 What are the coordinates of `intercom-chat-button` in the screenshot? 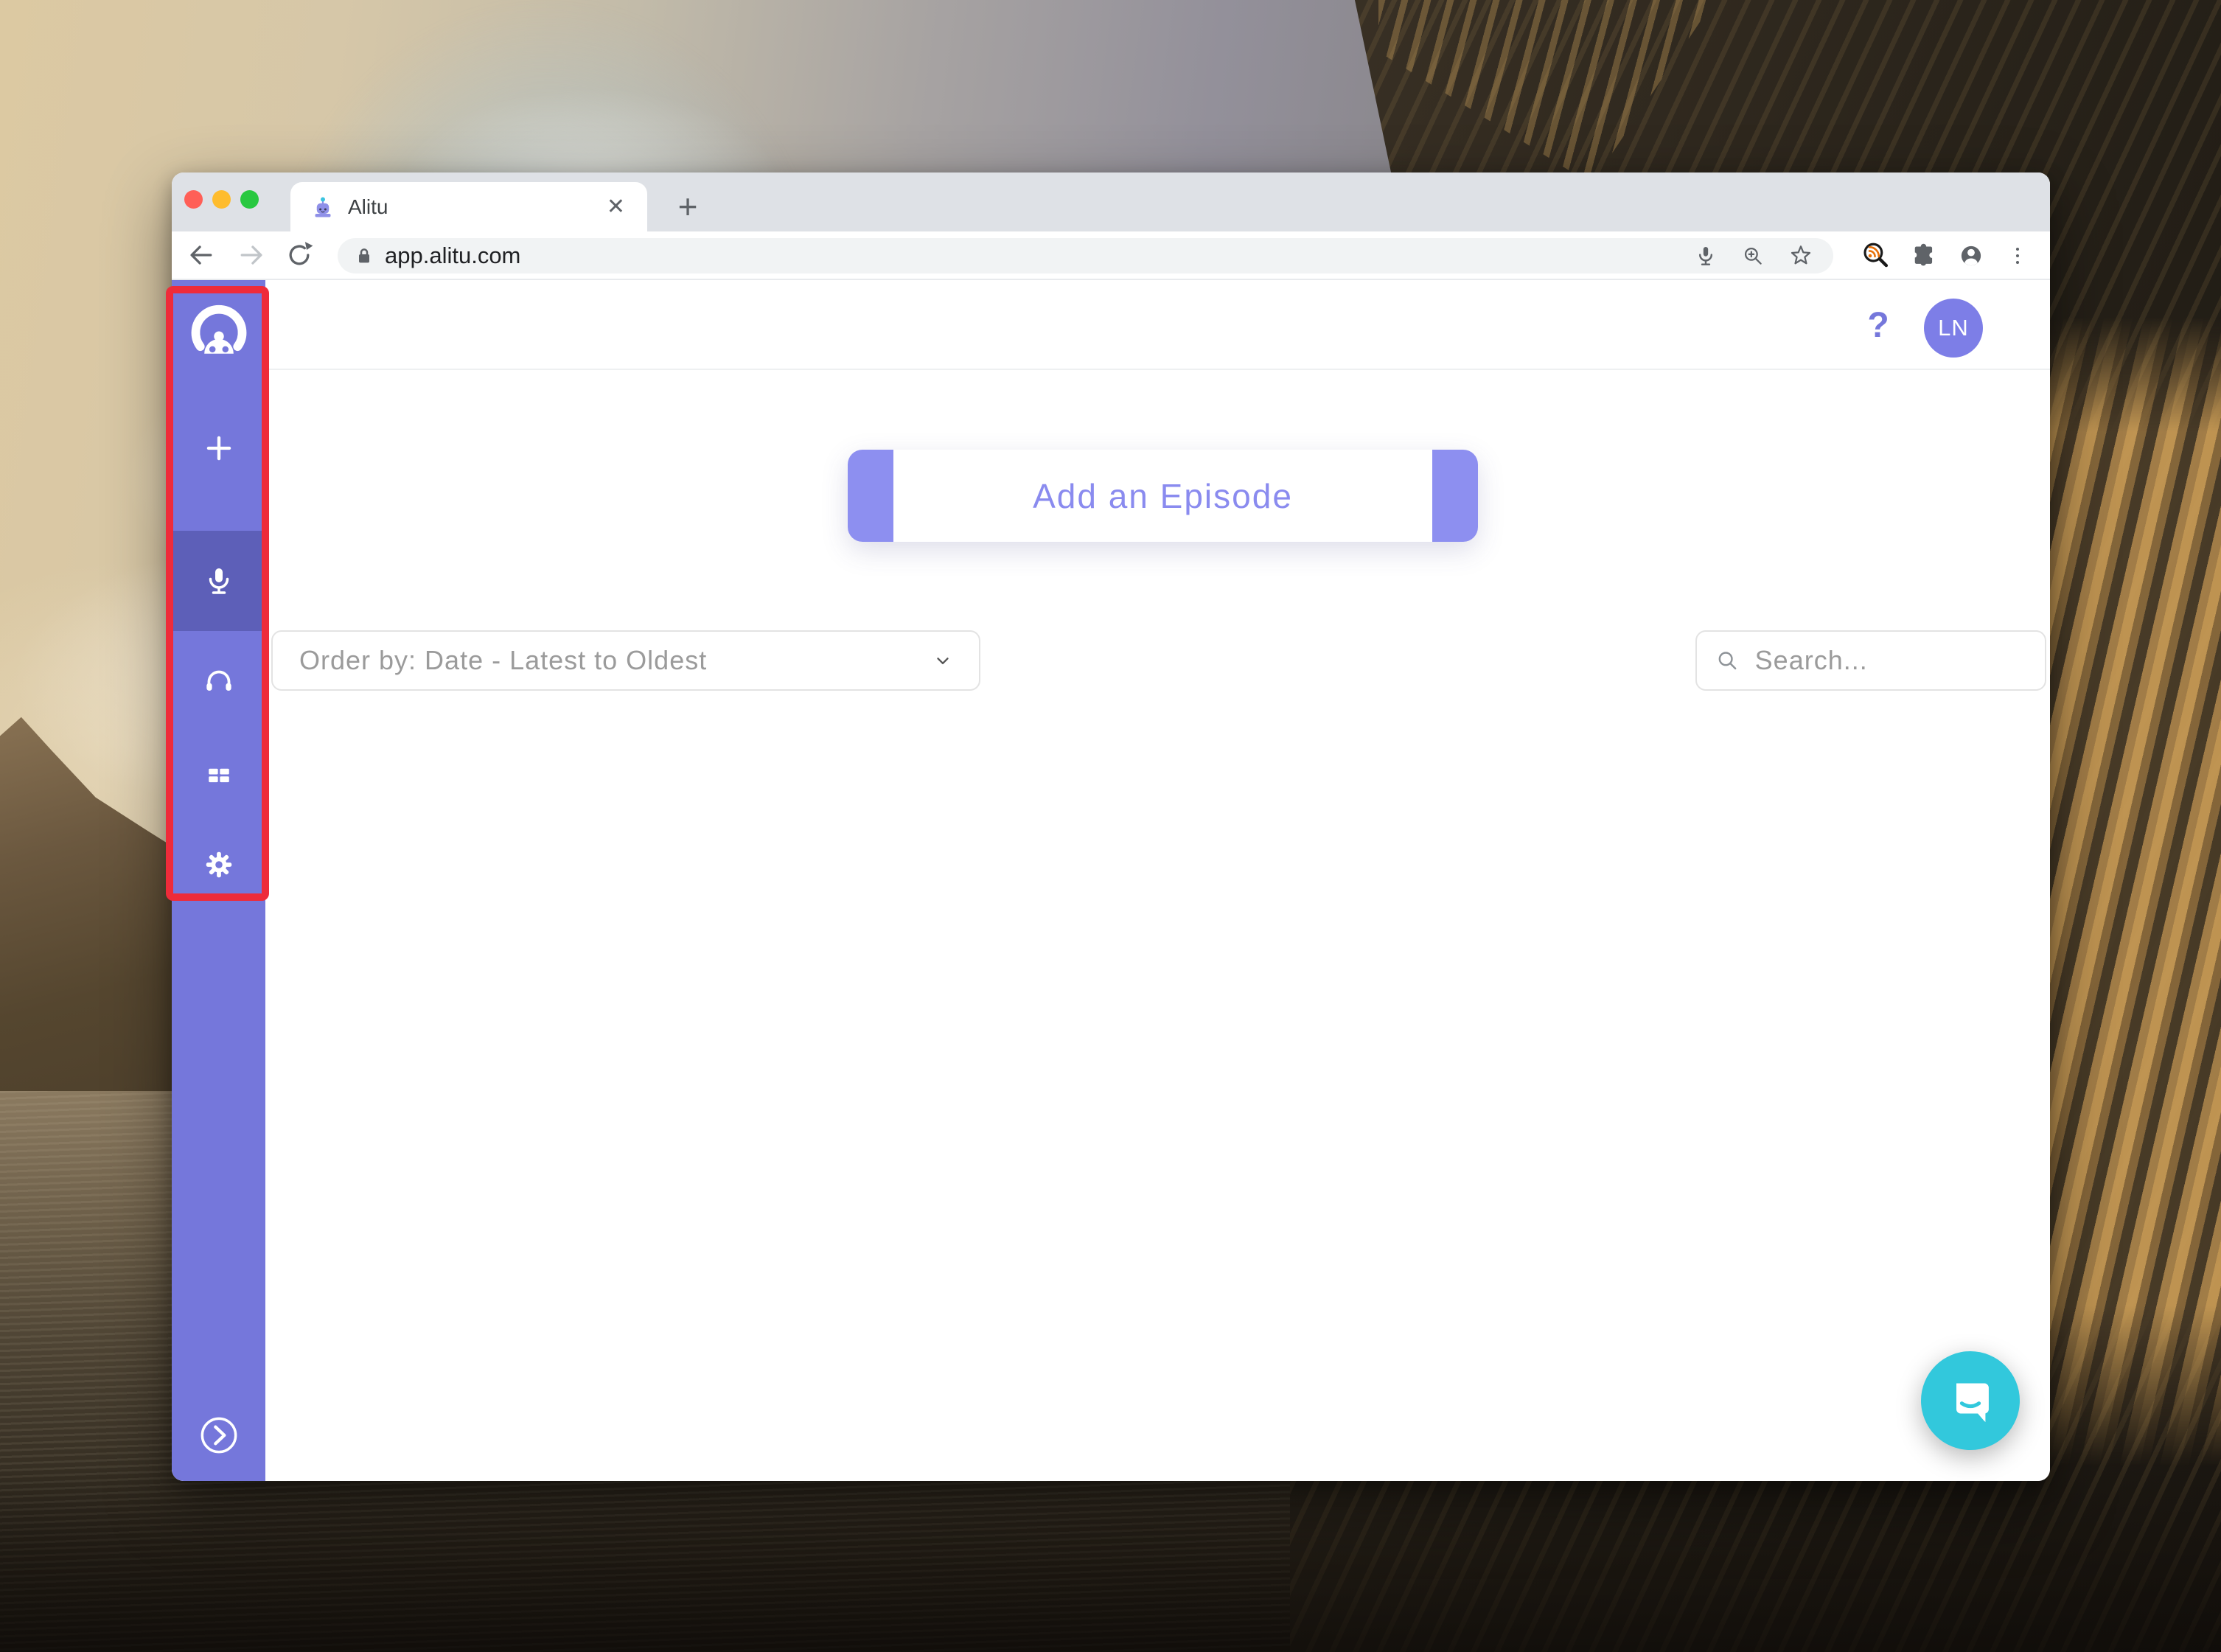 It's located at (1970, 1400).